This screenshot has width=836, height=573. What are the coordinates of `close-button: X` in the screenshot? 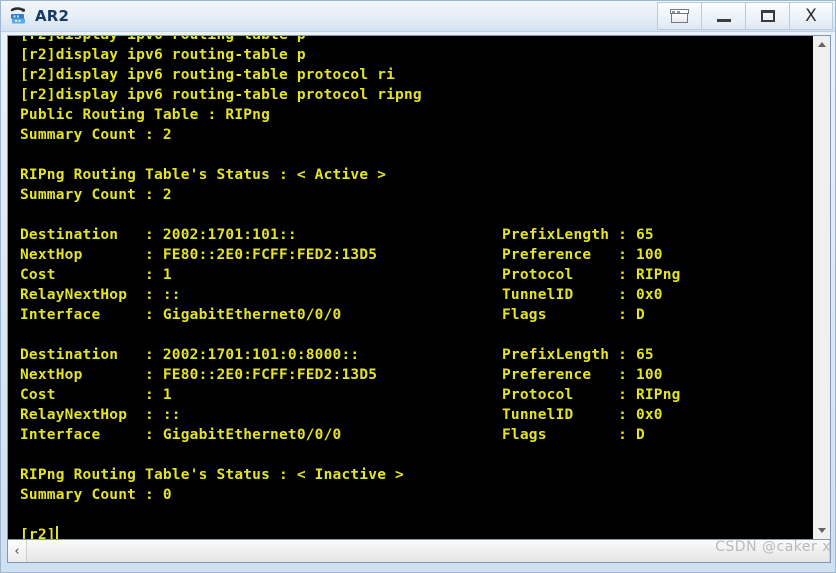 It's located at (811, 16).